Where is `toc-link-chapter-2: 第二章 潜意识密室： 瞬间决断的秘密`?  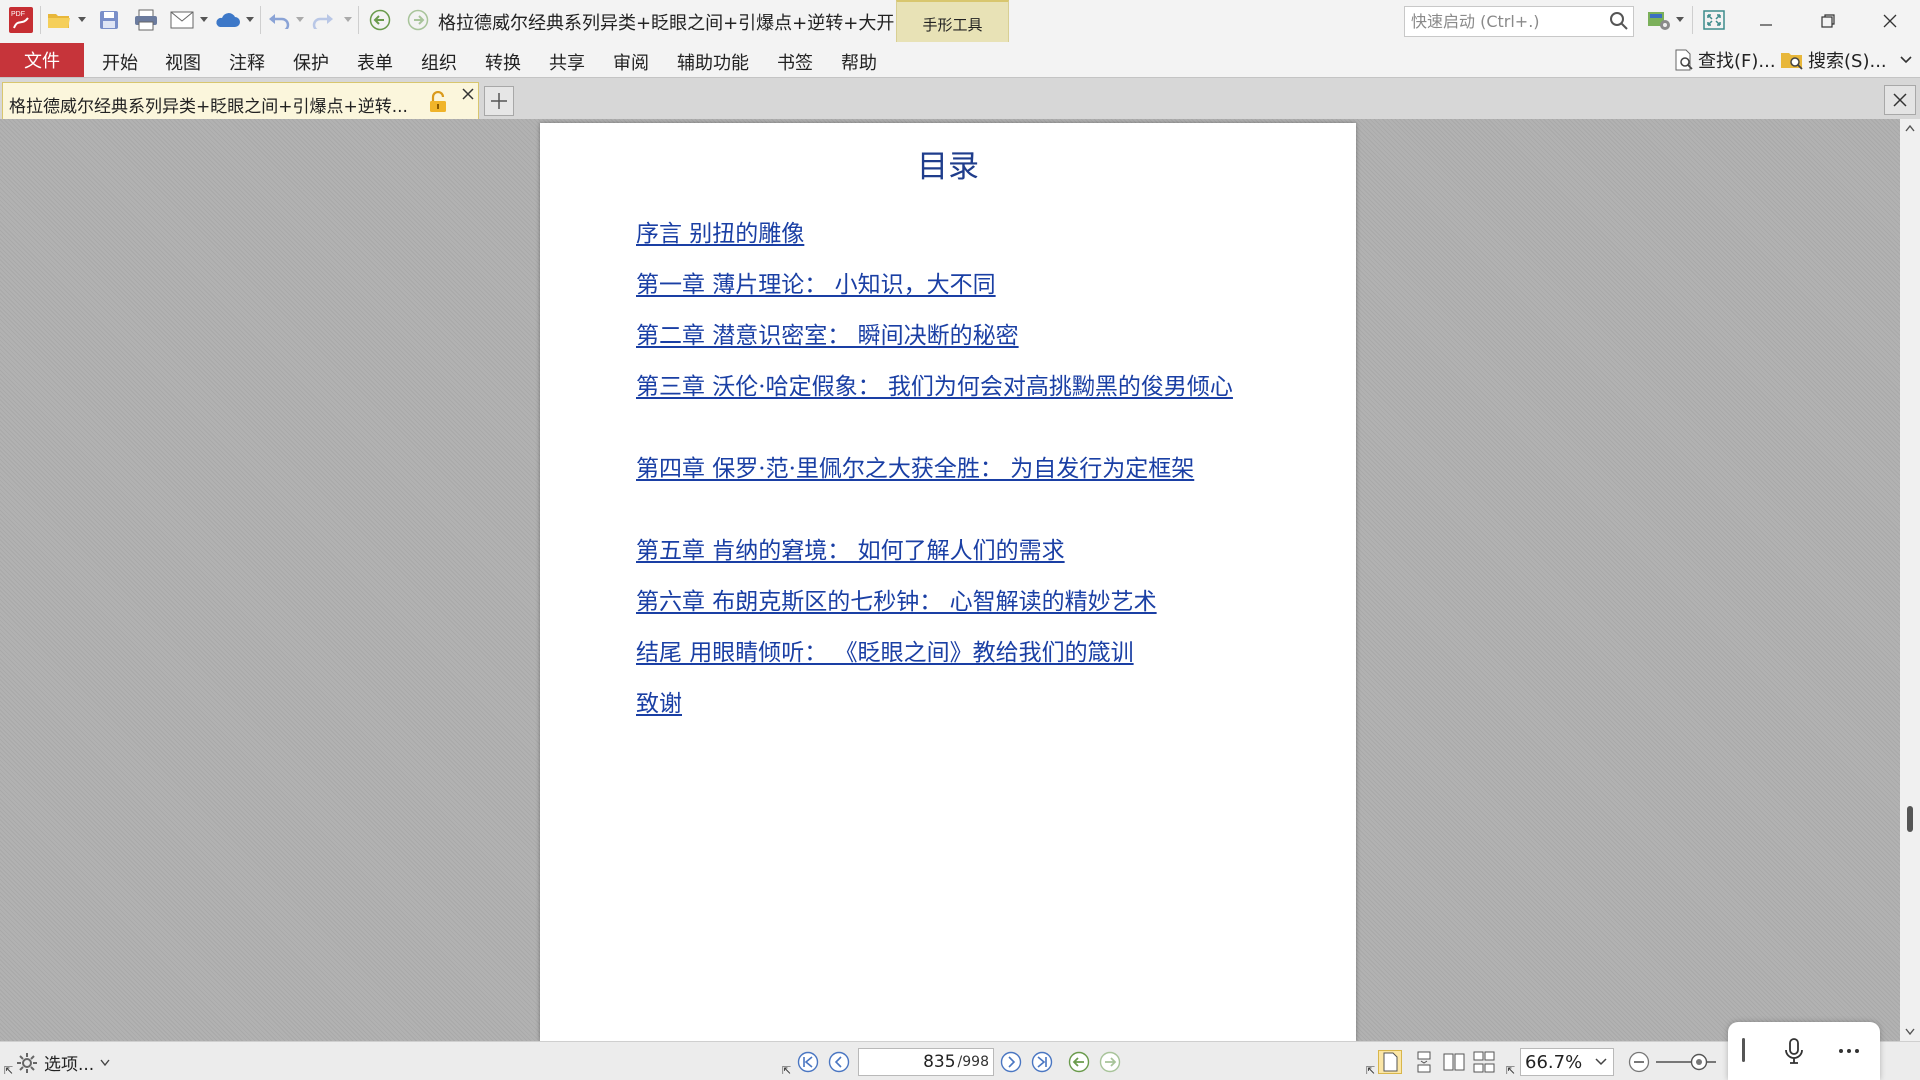 toc-link-chapter-2: 第二章 潜意识密室： 瞬间决断的秘密 is located at coordinates (961, 336).